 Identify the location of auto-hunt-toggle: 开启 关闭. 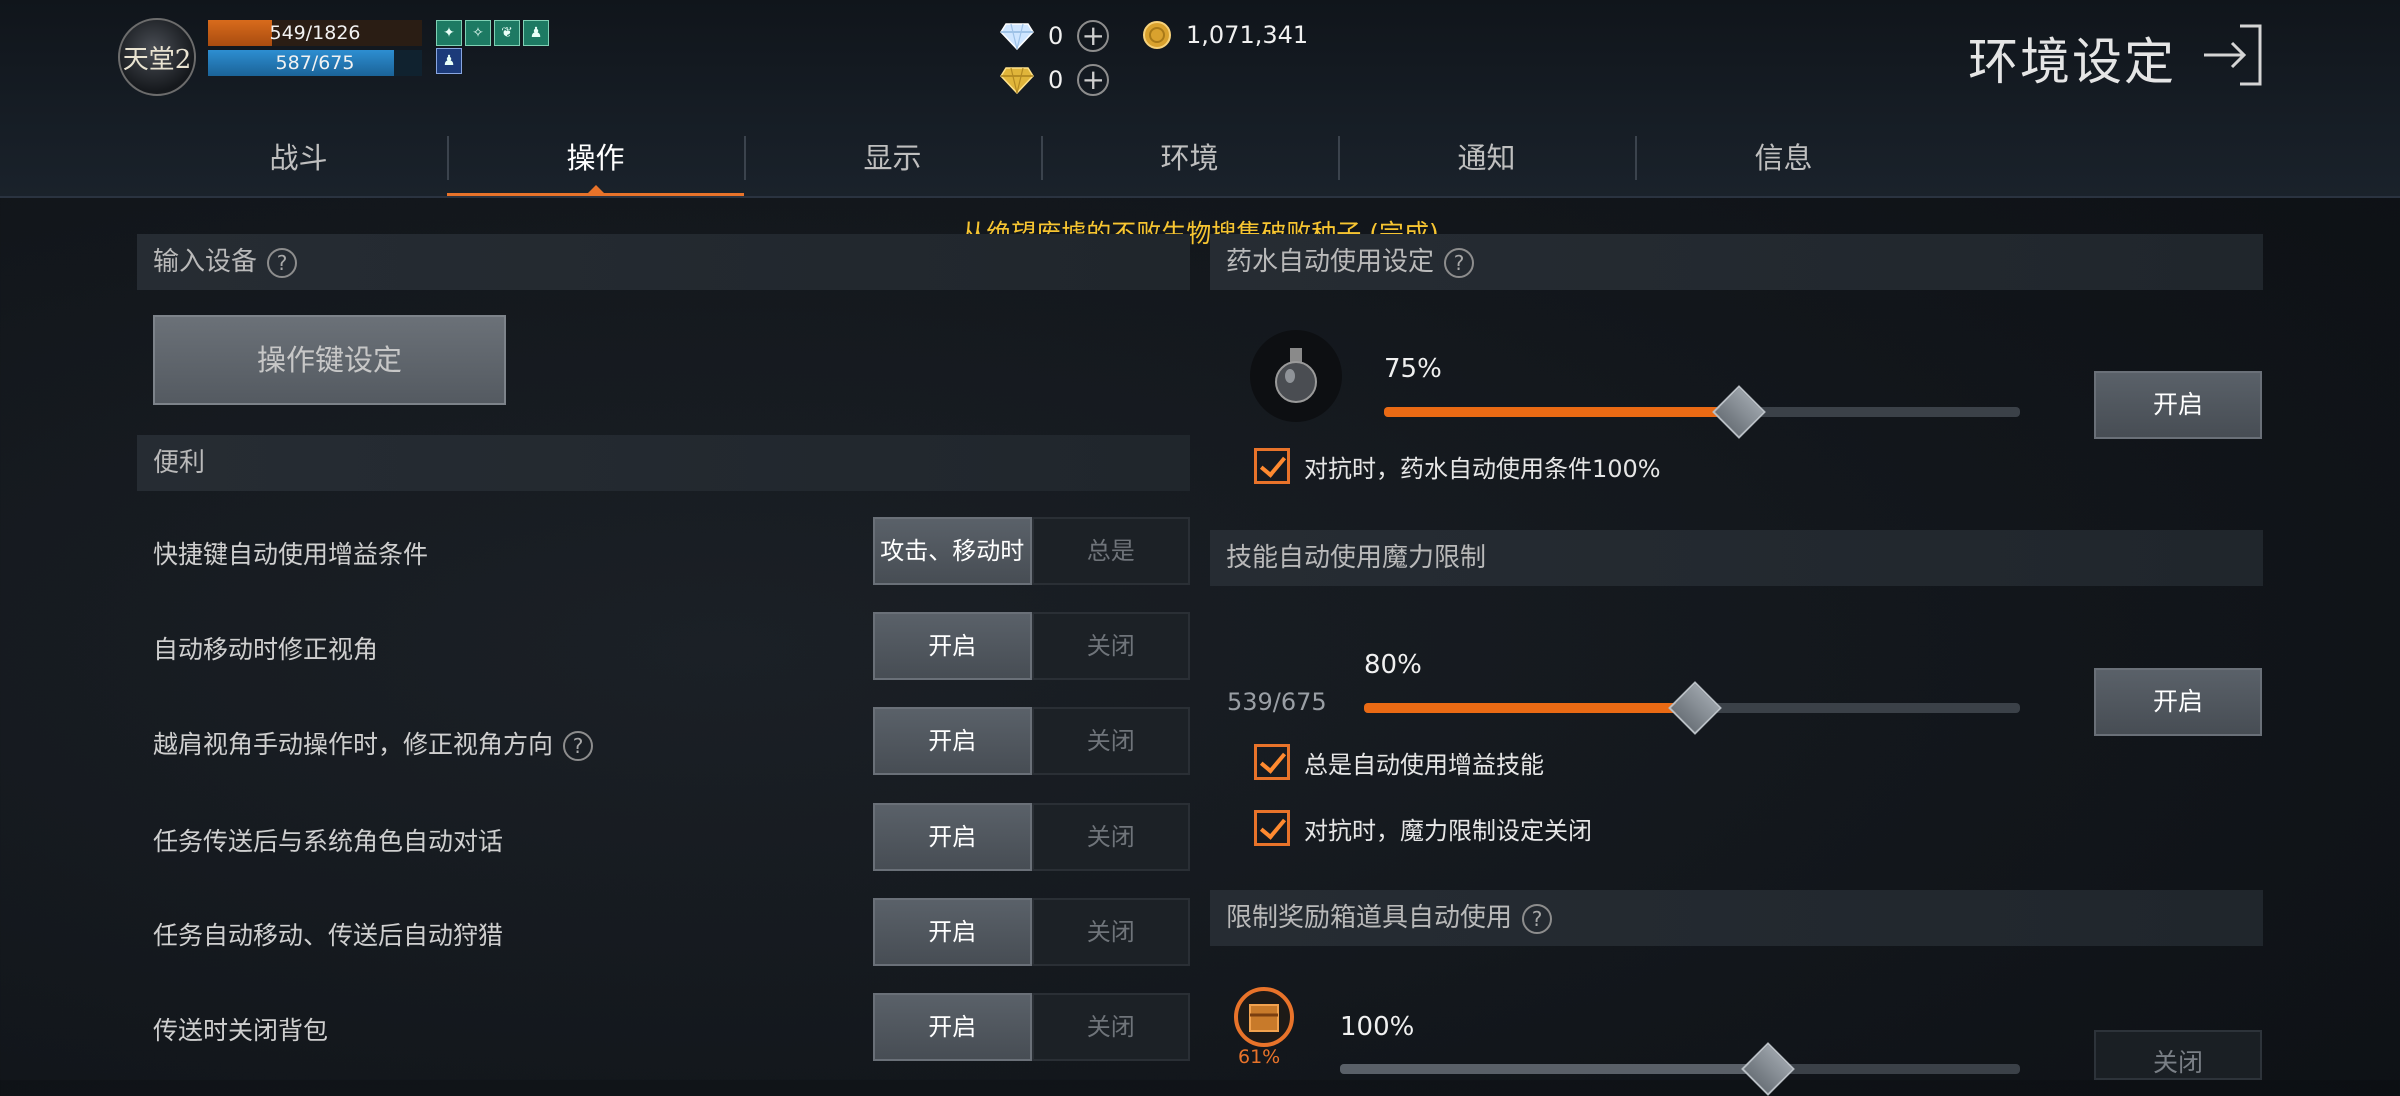
(1031, 932).